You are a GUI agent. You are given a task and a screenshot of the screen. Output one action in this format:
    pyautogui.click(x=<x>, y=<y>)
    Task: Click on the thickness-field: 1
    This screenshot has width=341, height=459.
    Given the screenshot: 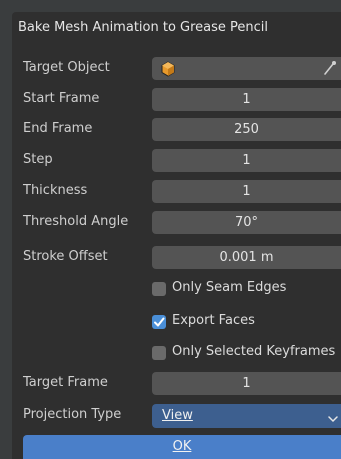 What is the action you would take?
    pyautogui.click(x=246, y=191)
    